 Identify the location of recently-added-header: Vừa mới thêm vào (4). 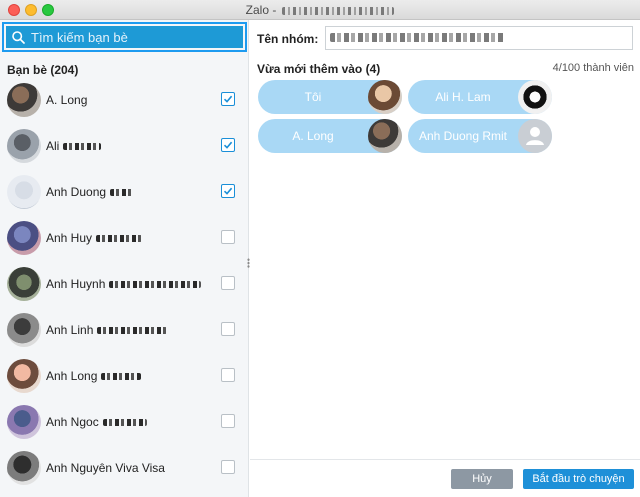
(319, 69).